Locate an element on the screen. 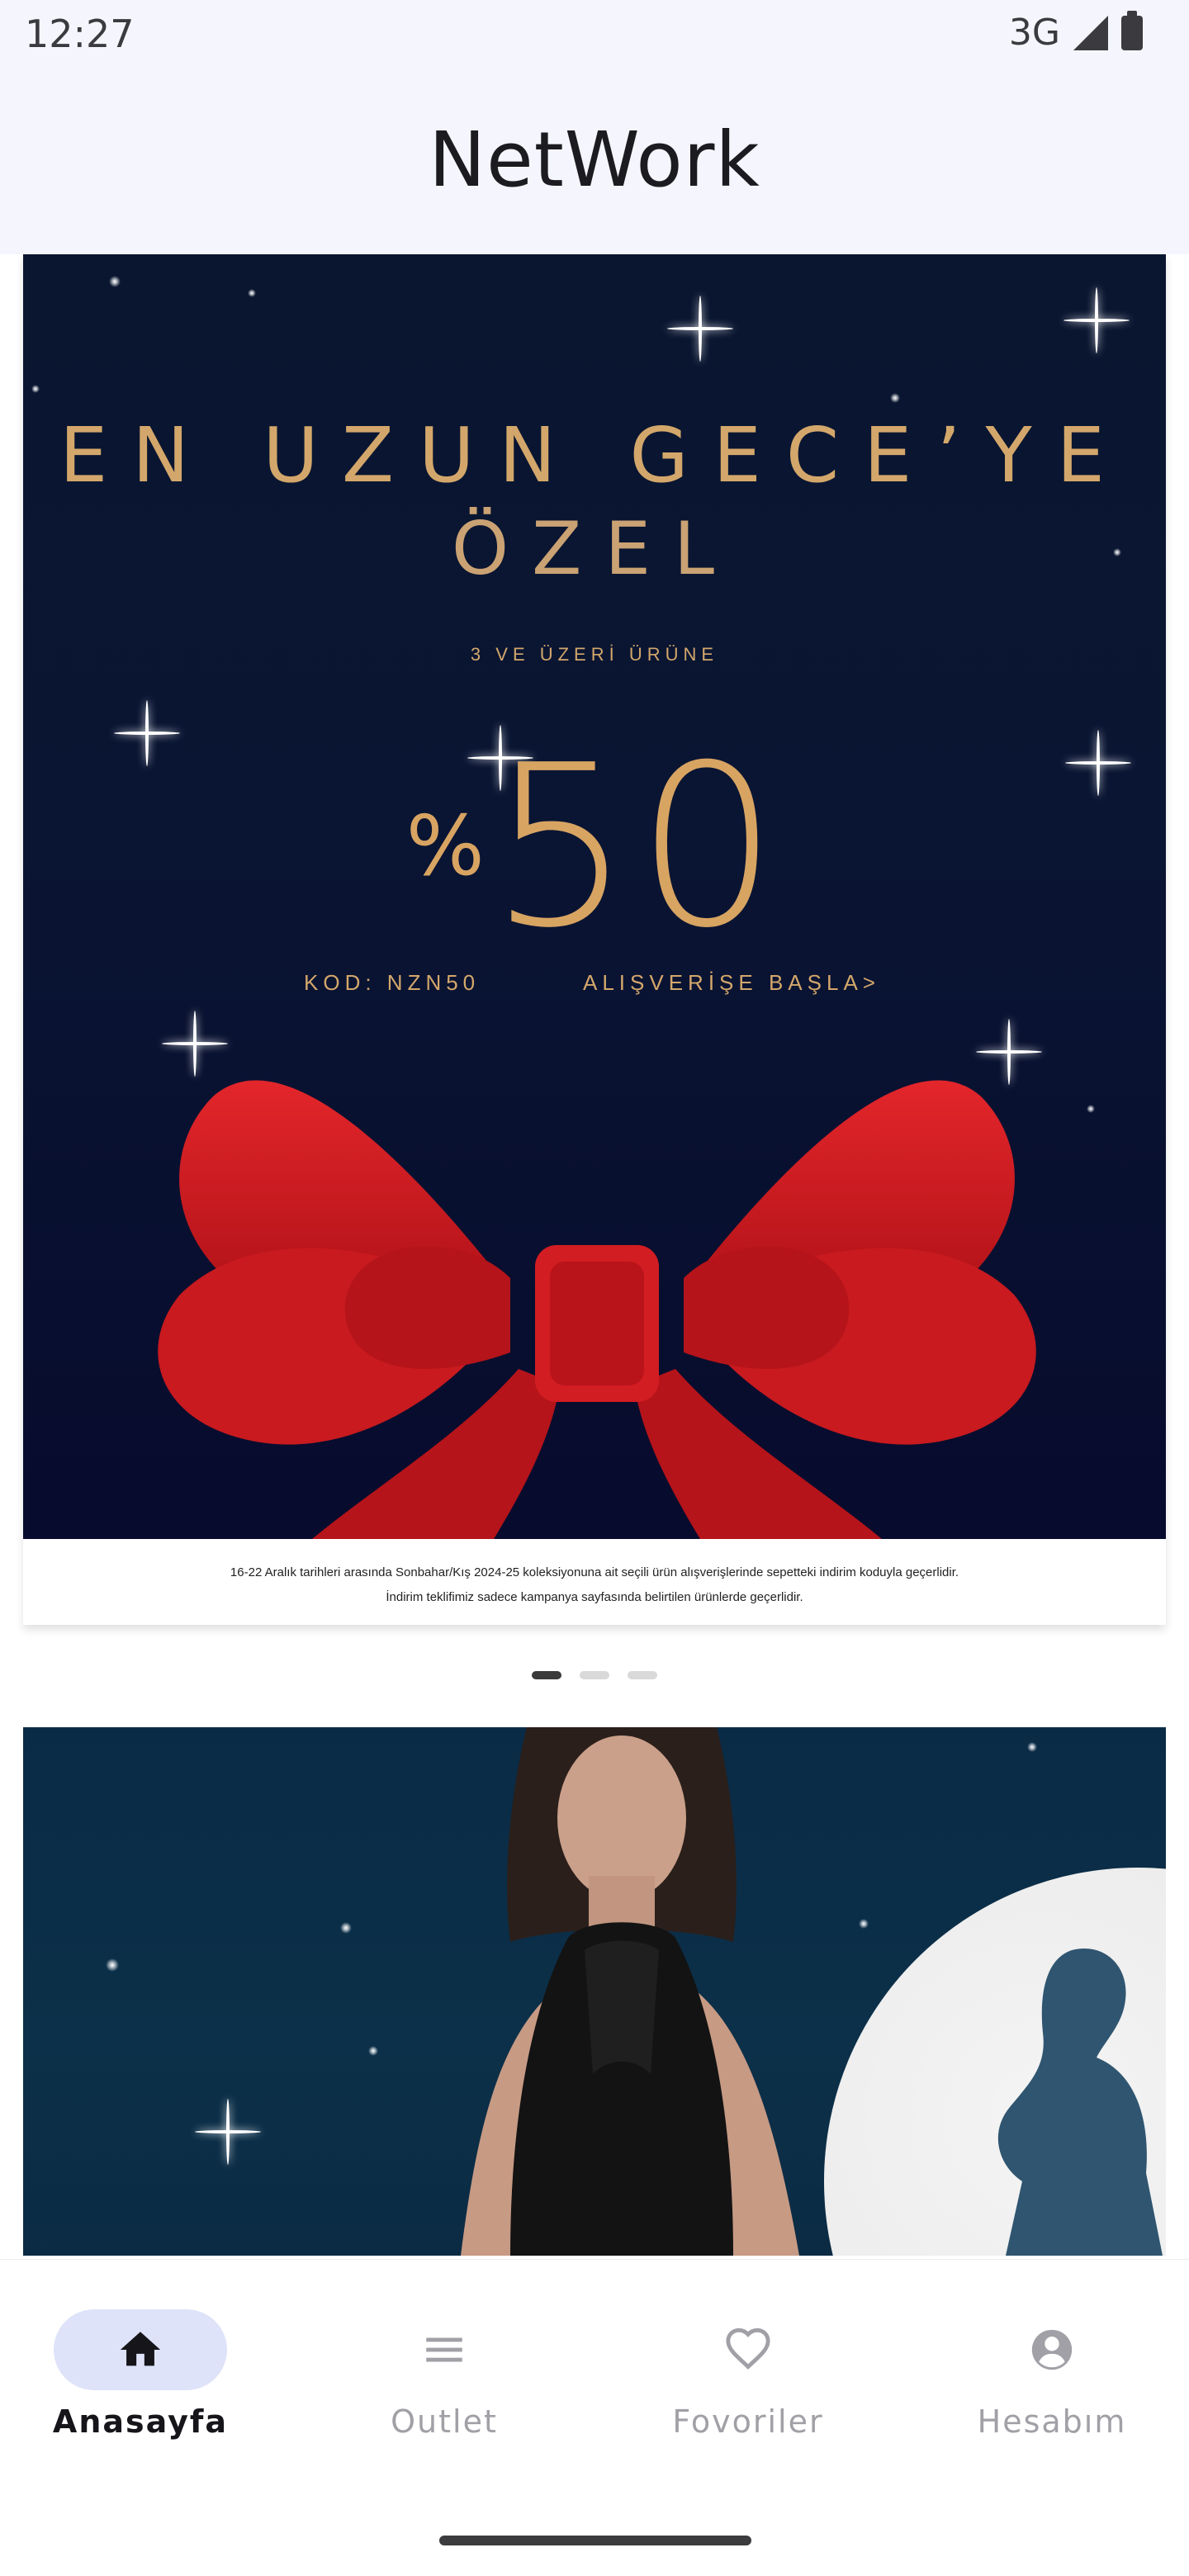 The height and width of the screenshot is (2576, 1189). heart-icon is located at coordinates (748, 2350).